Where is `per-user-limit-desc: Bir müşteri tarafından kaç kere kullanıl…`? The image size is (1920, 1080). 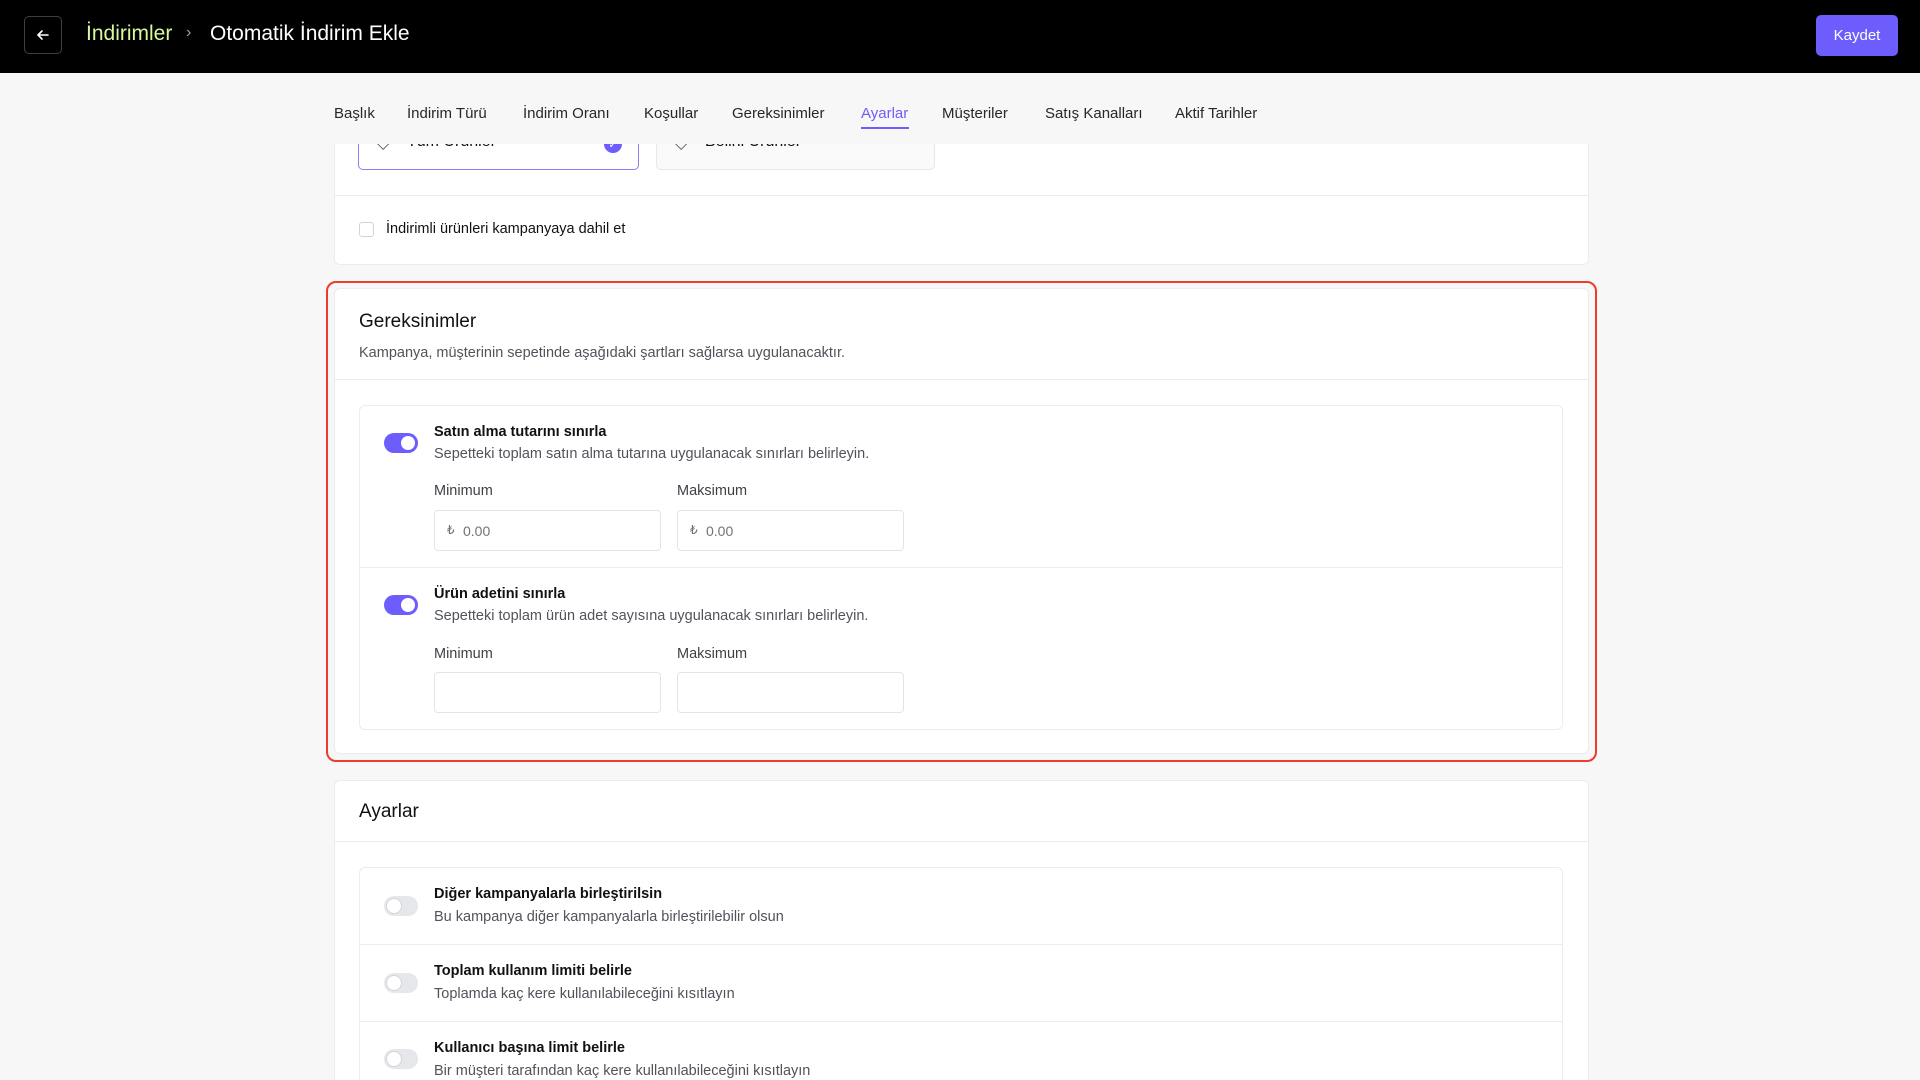 per-user-limit-desc: Bir müşteri tarafından kaç kere kullanıl… is located at coordinates (622, 1071).